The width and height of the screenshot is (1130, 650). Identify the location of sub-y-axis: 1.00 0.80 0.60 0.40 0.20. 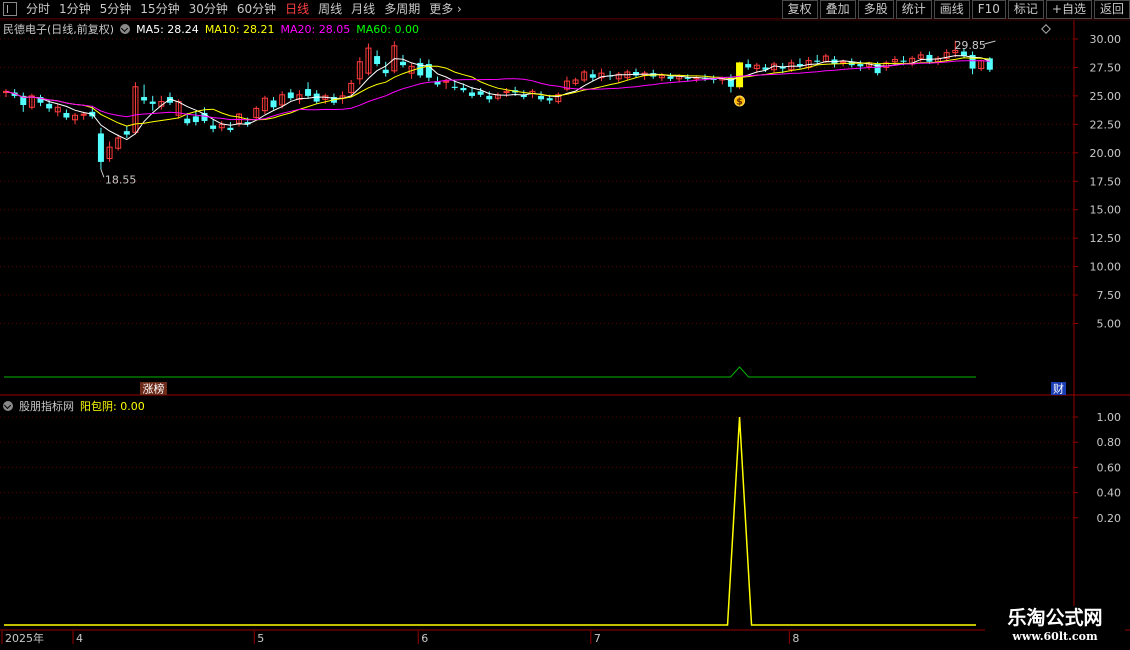
(1097, 468).